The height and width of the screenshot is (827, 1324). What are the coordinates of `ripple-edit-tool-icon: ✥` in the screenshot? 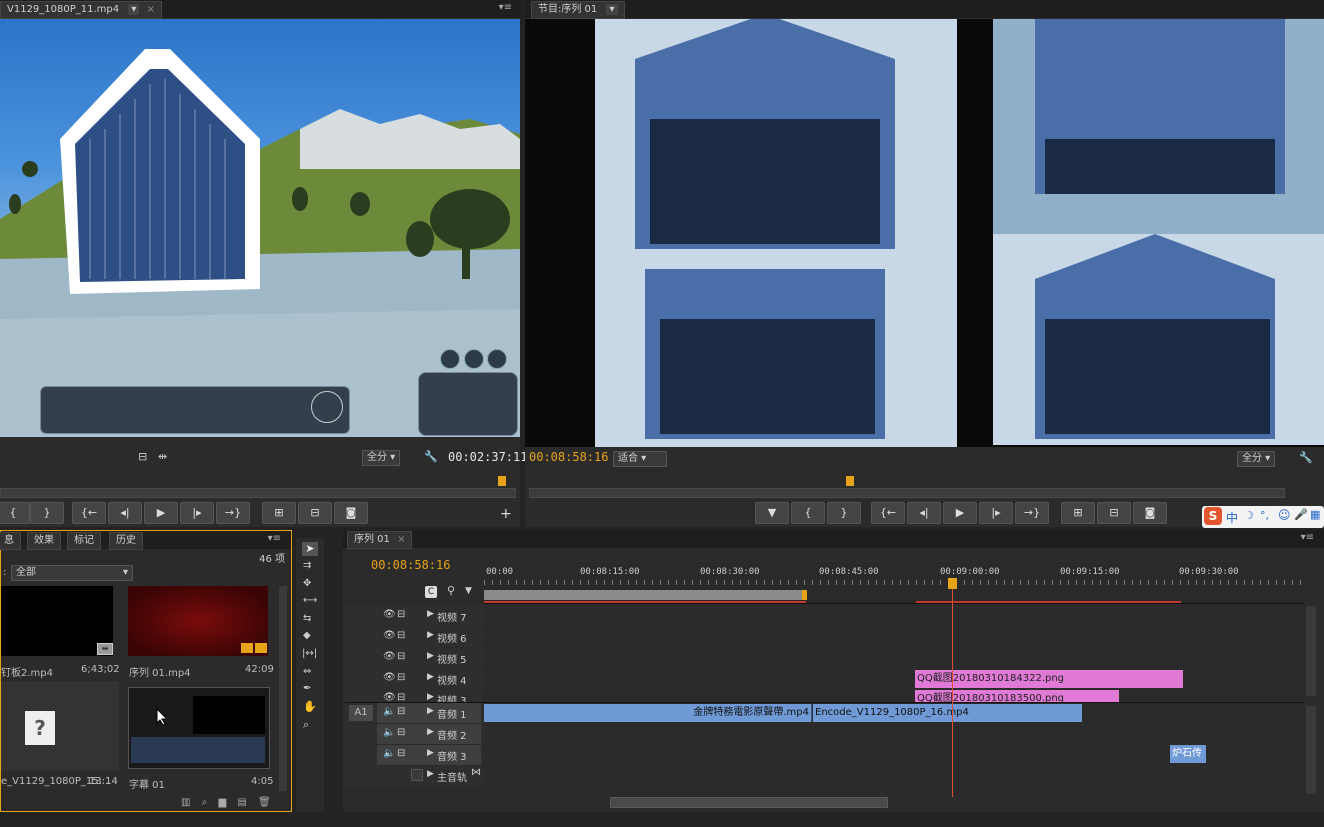 It's located at (307, 583).